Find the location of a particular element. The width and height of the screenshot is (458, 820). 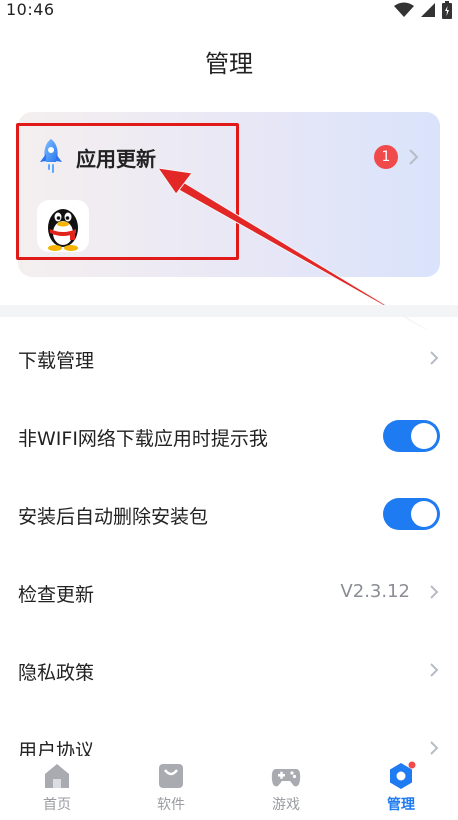

signal-icon is located at coordinates (428, 10).